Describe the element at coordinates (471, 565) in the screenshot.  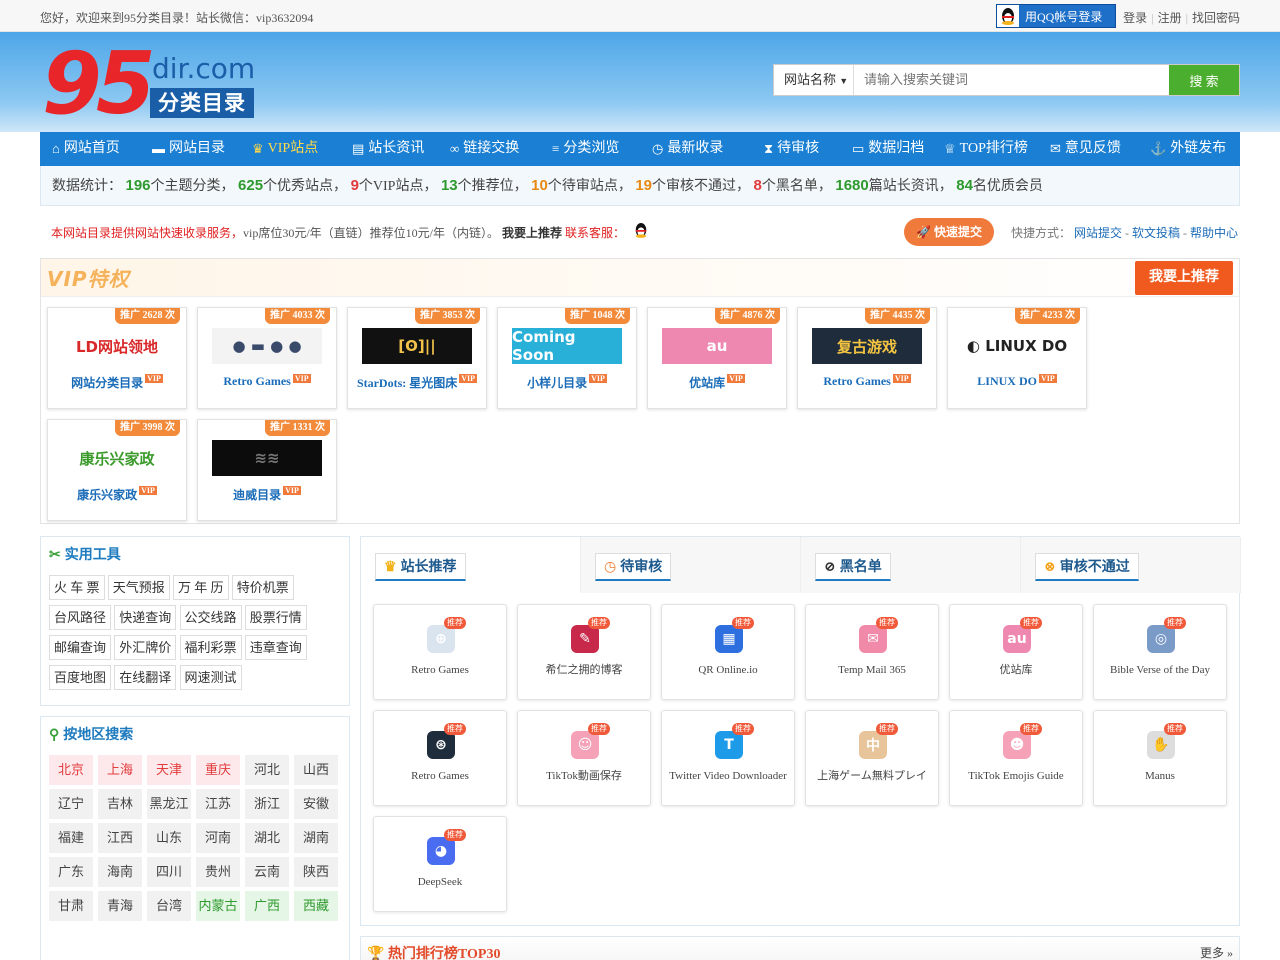
I see `tab-0: ♛ 站长推荐` at that location.